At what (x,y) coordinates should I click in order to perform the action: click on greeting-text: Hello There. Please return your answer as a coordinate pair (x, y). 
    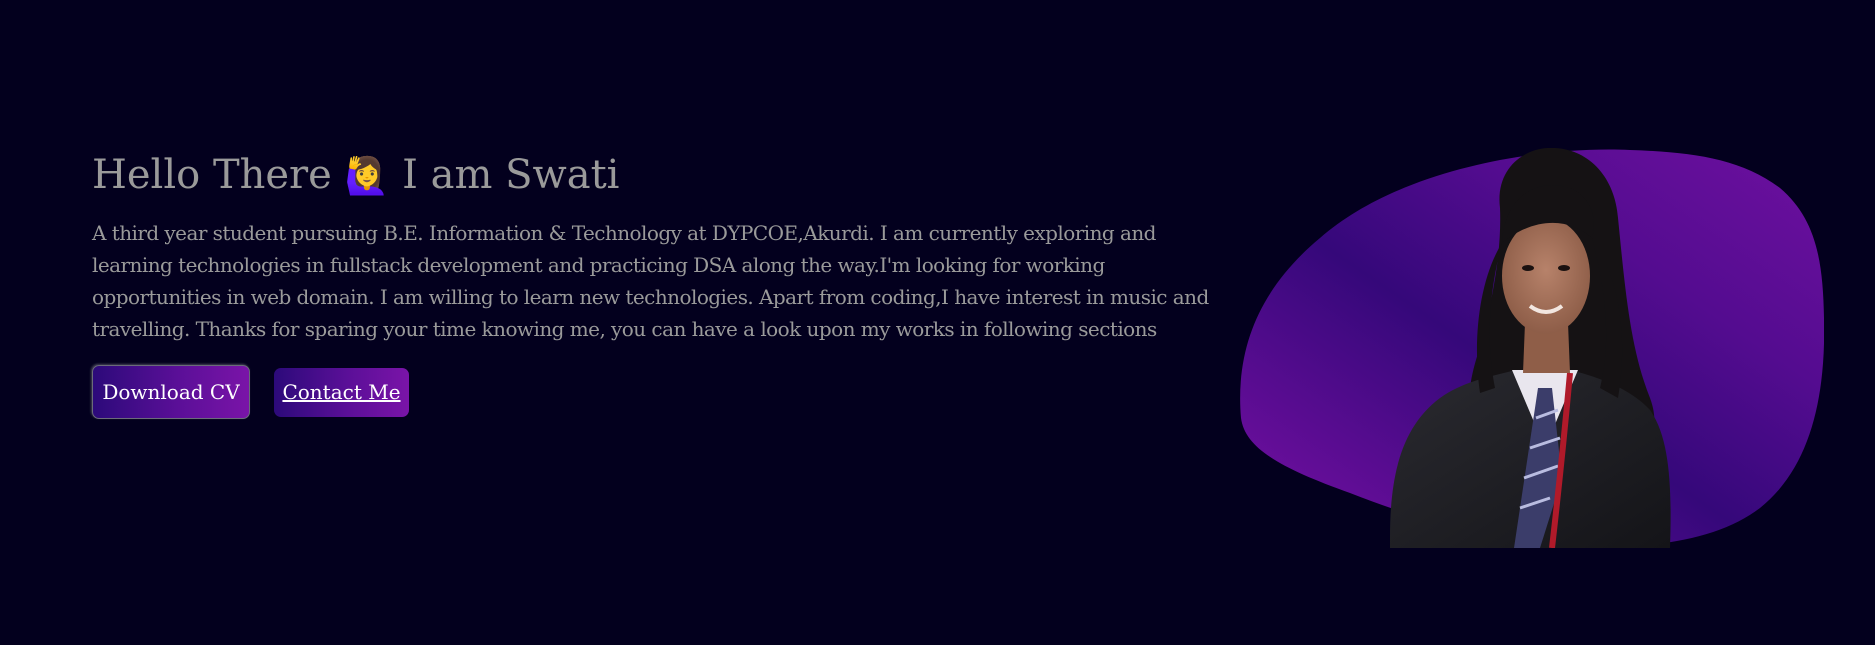
    Looking at the image, I should click on (212, 175).